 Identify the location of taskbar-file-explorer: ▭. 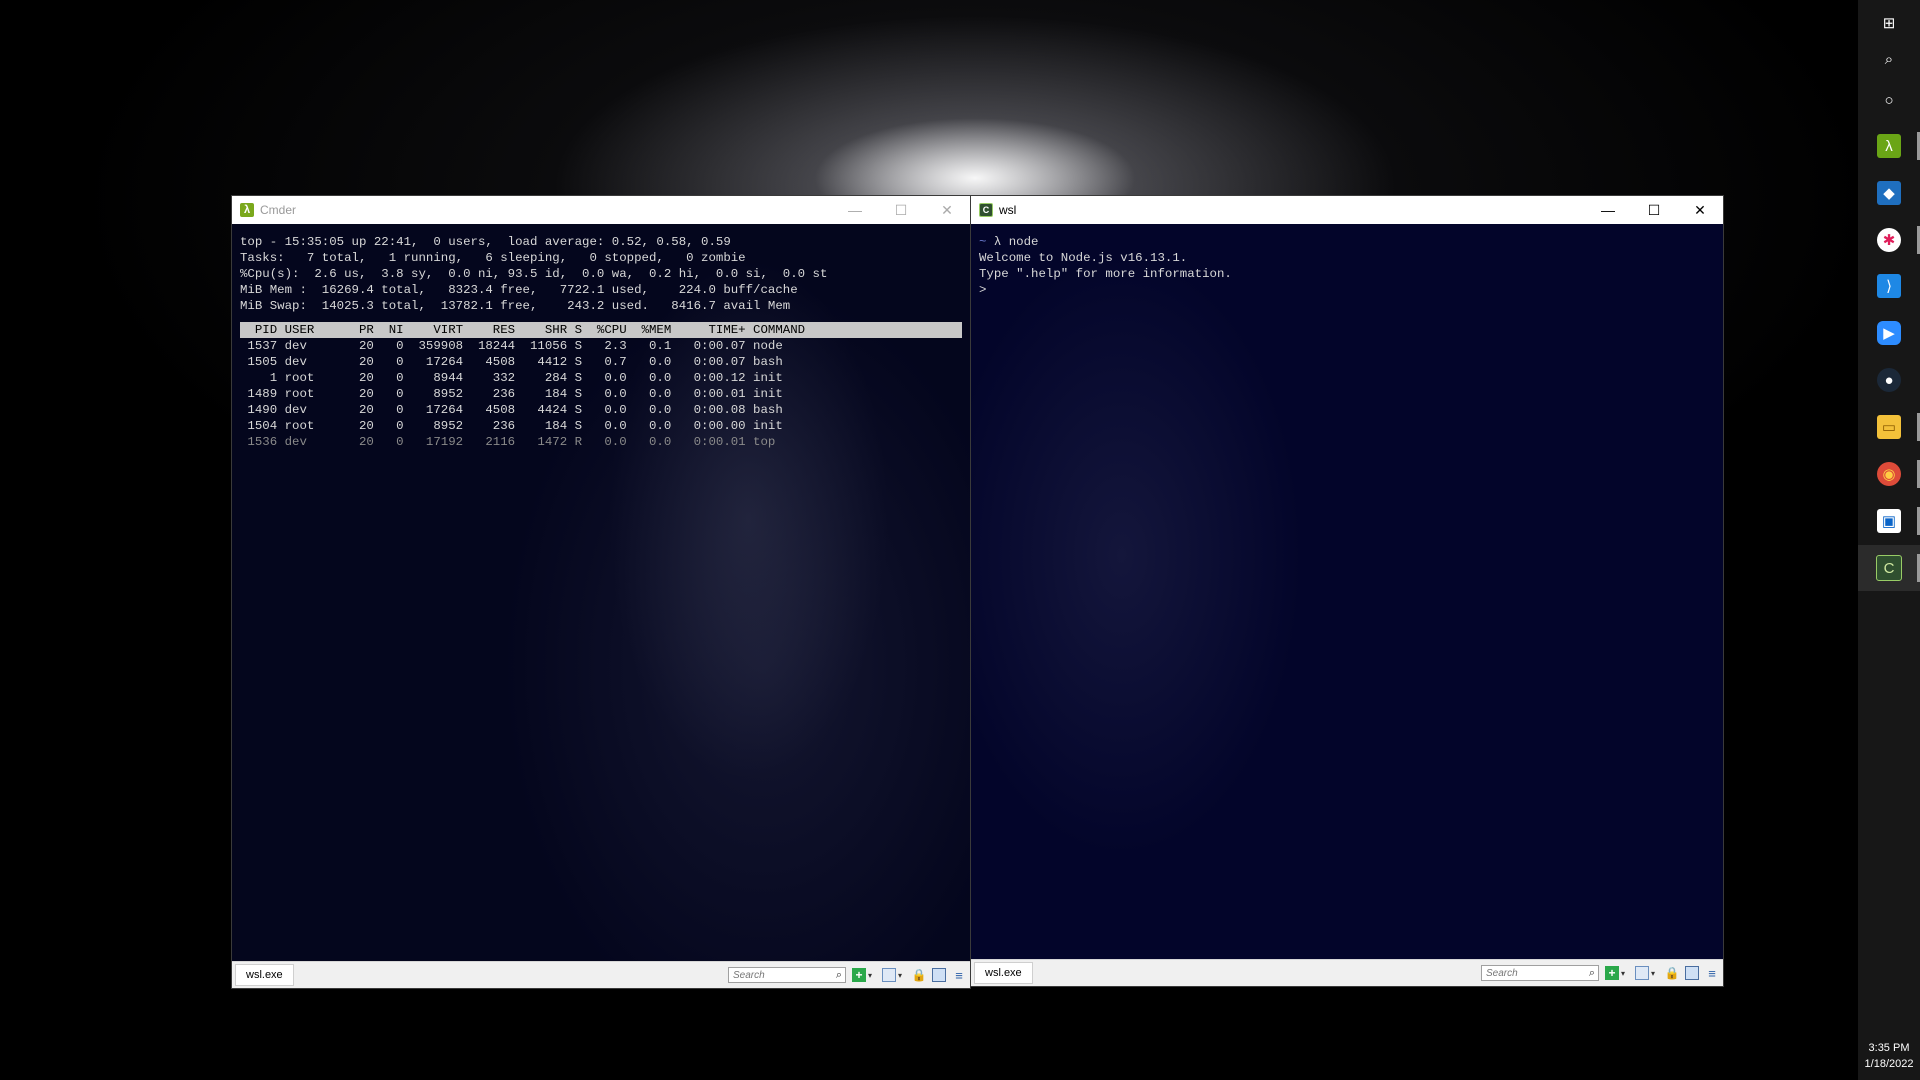
(1889, 427).